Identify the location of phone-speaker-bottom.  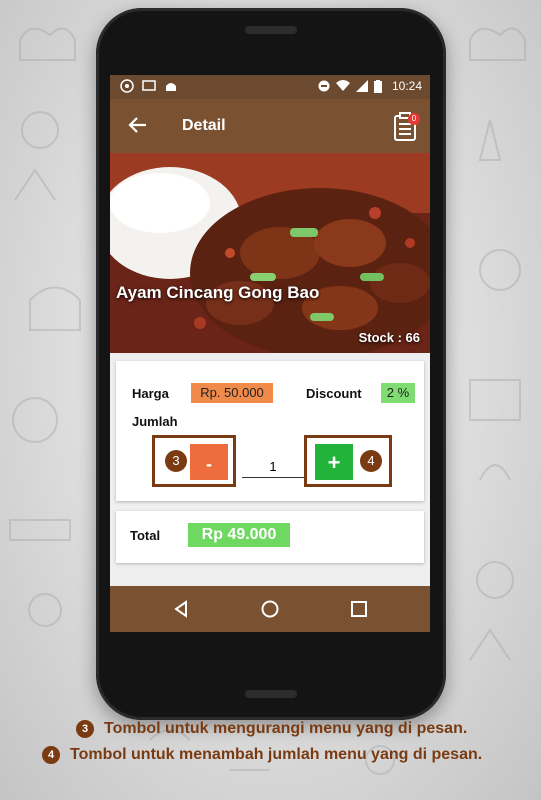
(271, 694).